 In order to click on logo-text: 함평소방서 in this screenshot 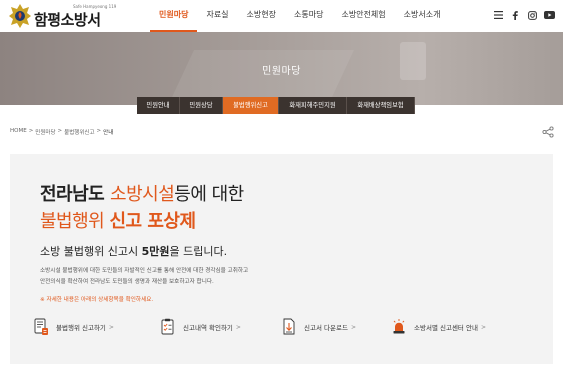, I will do `click(67, 20)`.